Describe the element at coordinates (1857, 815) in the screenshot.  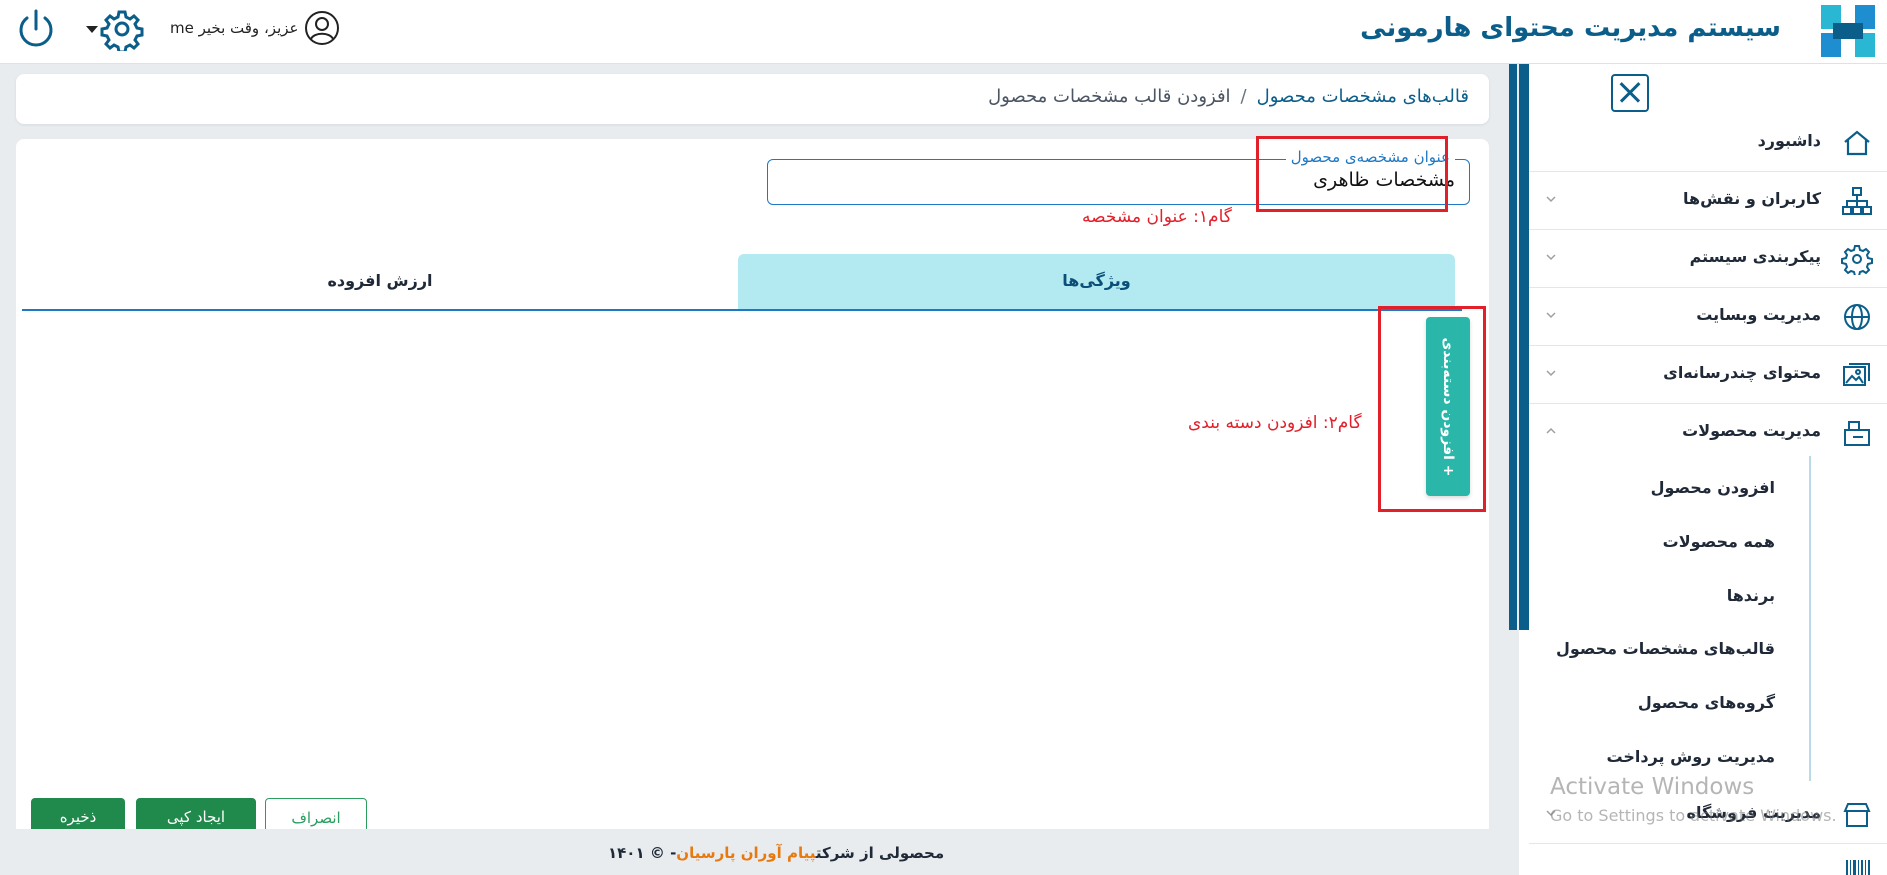
I see `store-icon` at that location.